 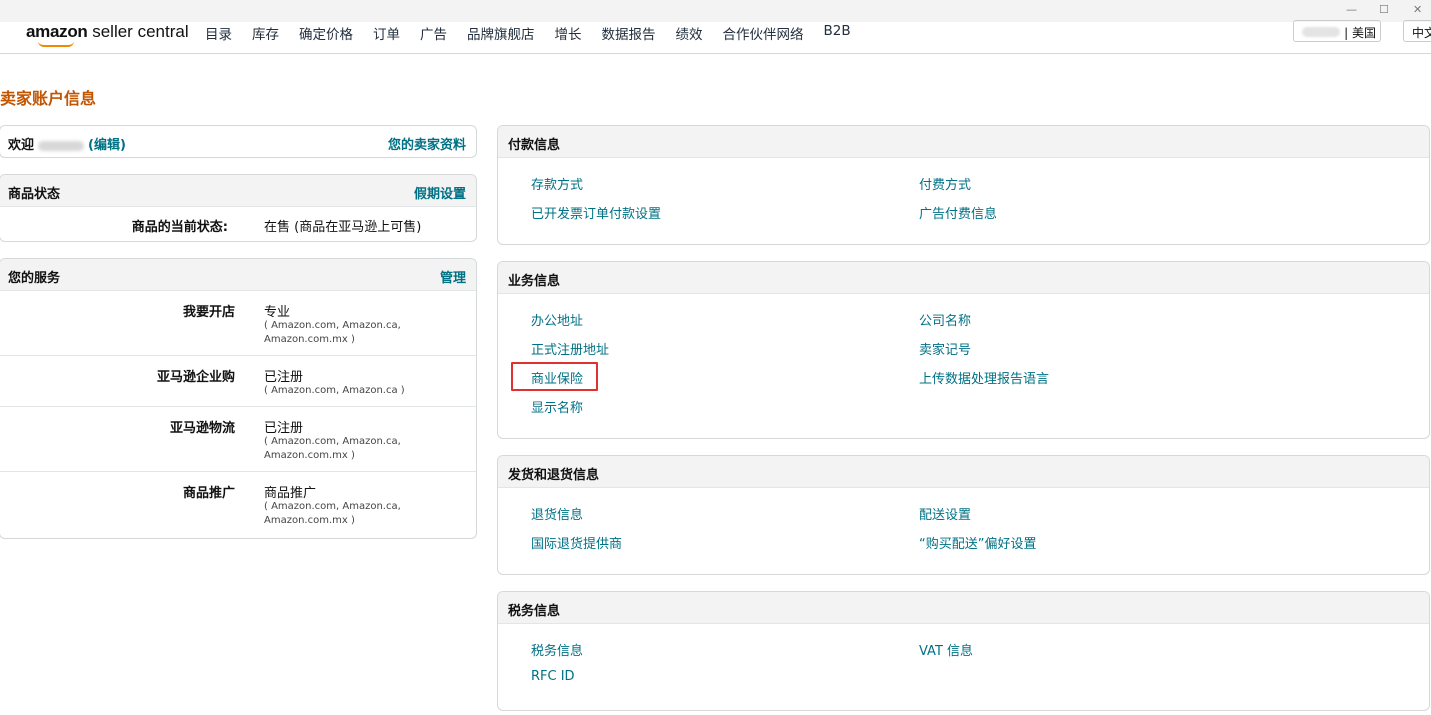 I want to click on logo-amazon-text: amazon, so click(x=57, y=31).